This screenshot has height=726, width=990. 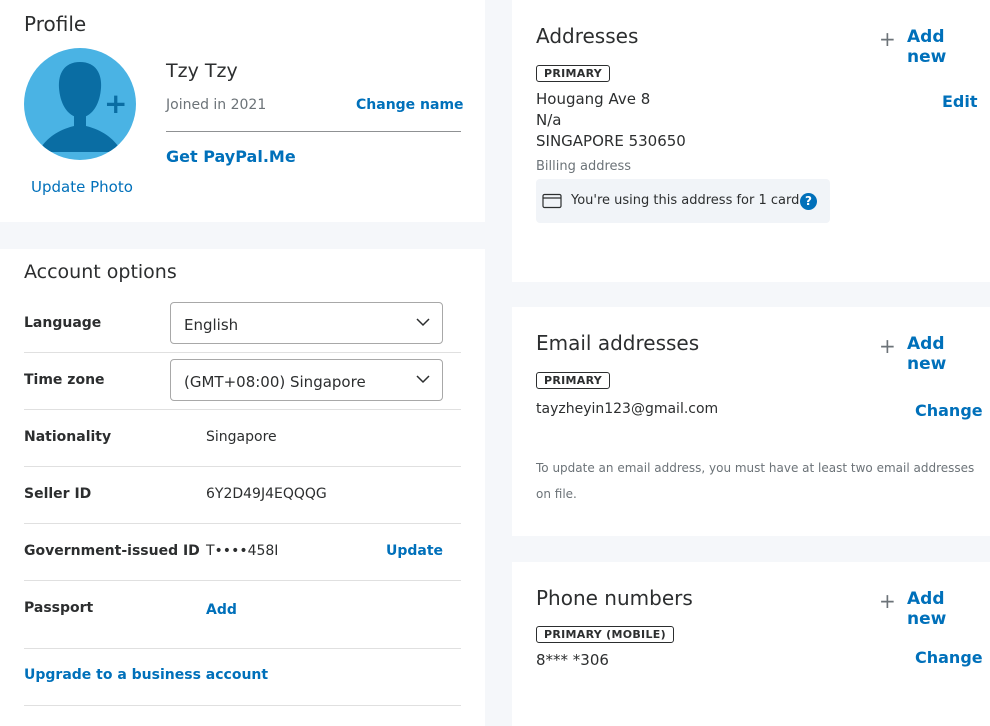 I want to click on timezone-select: (GMT+08:00) Singapore, so click(x=306, y=380).